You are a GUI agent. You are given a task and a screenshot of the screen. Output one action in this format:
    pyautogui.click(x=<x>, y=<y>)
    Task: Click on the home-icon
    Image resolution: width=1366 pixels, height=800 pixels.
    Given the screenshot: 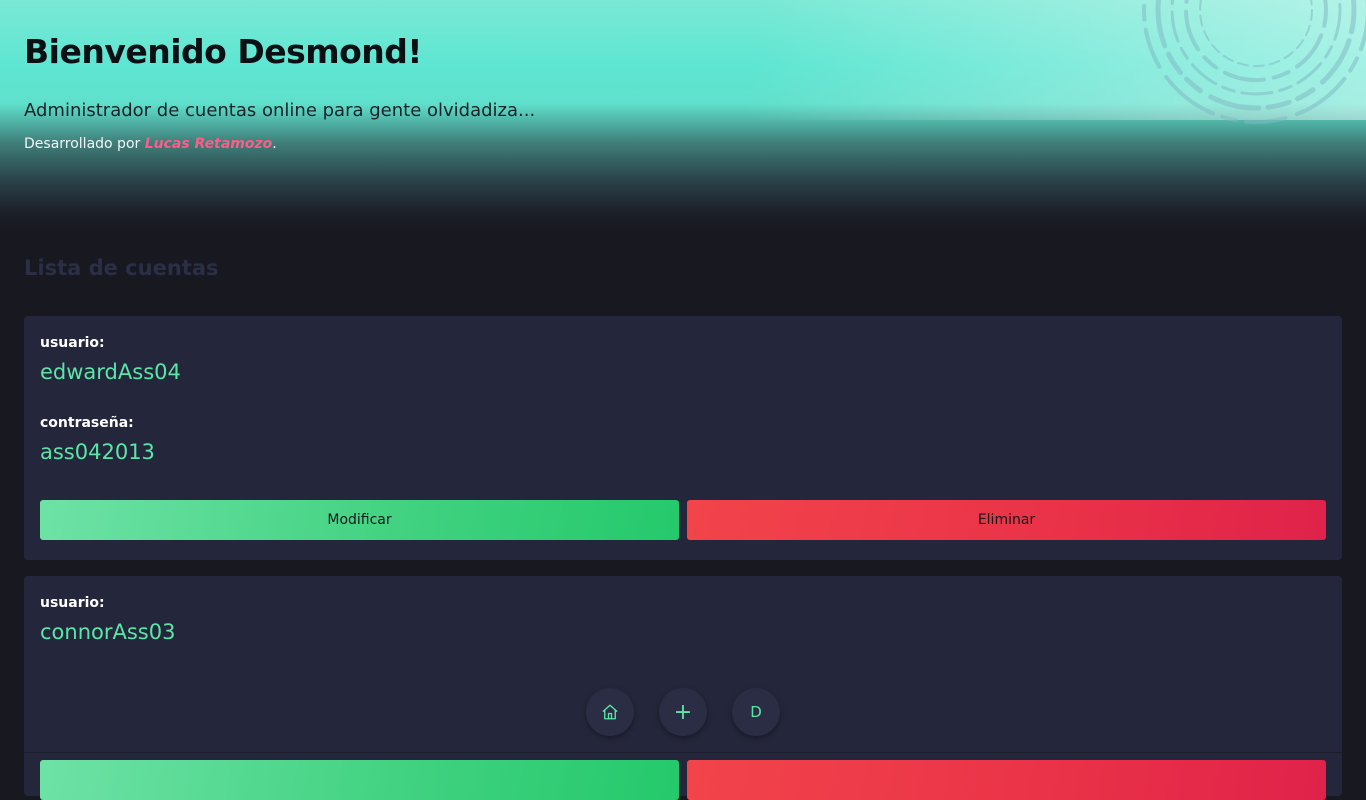 What is the action you would take?
    pyautogui.click(x=610, y=712)
    